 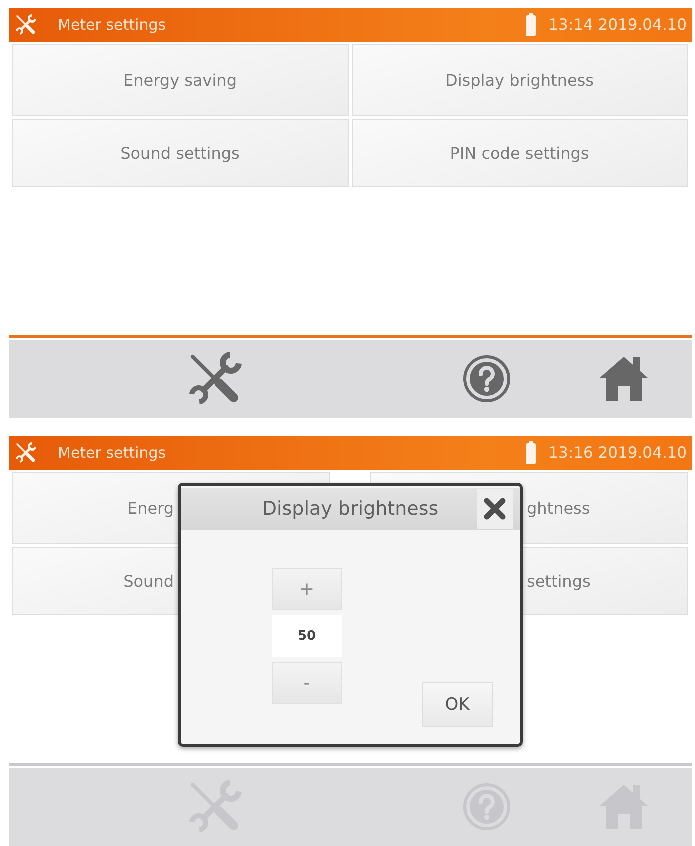 What do you see at coordinates (617, 453) in the screenshot?
I see `clock-text: 13:16 2019.04.10` at bounding box center [617, 453].